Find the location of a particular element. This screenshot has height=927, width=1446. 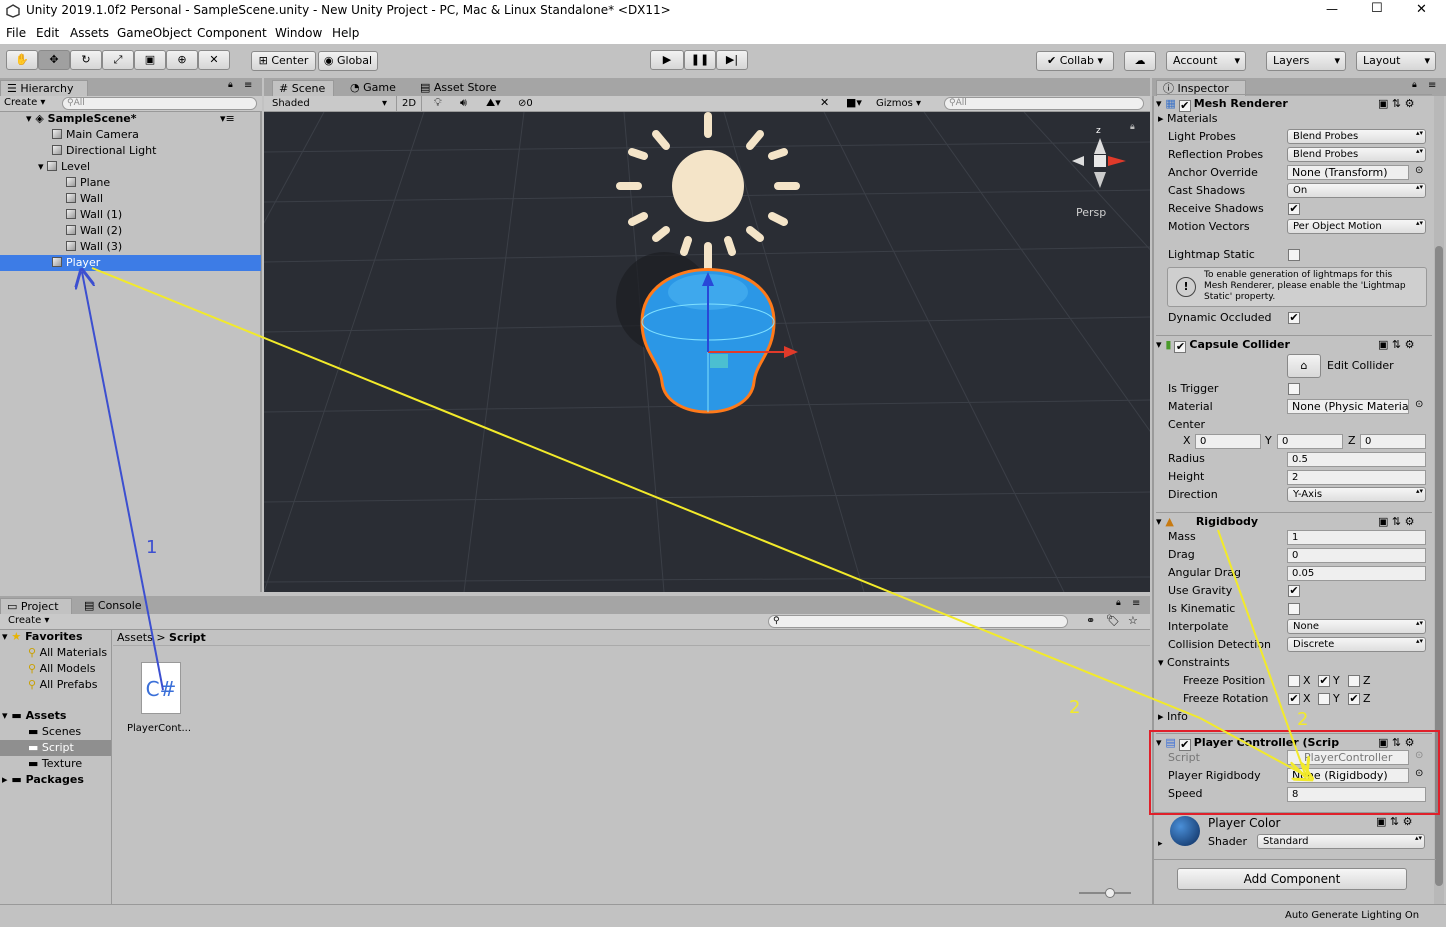

freeze-rotation-x-checkbox: ✔ is located at coordinates (1294, 699).